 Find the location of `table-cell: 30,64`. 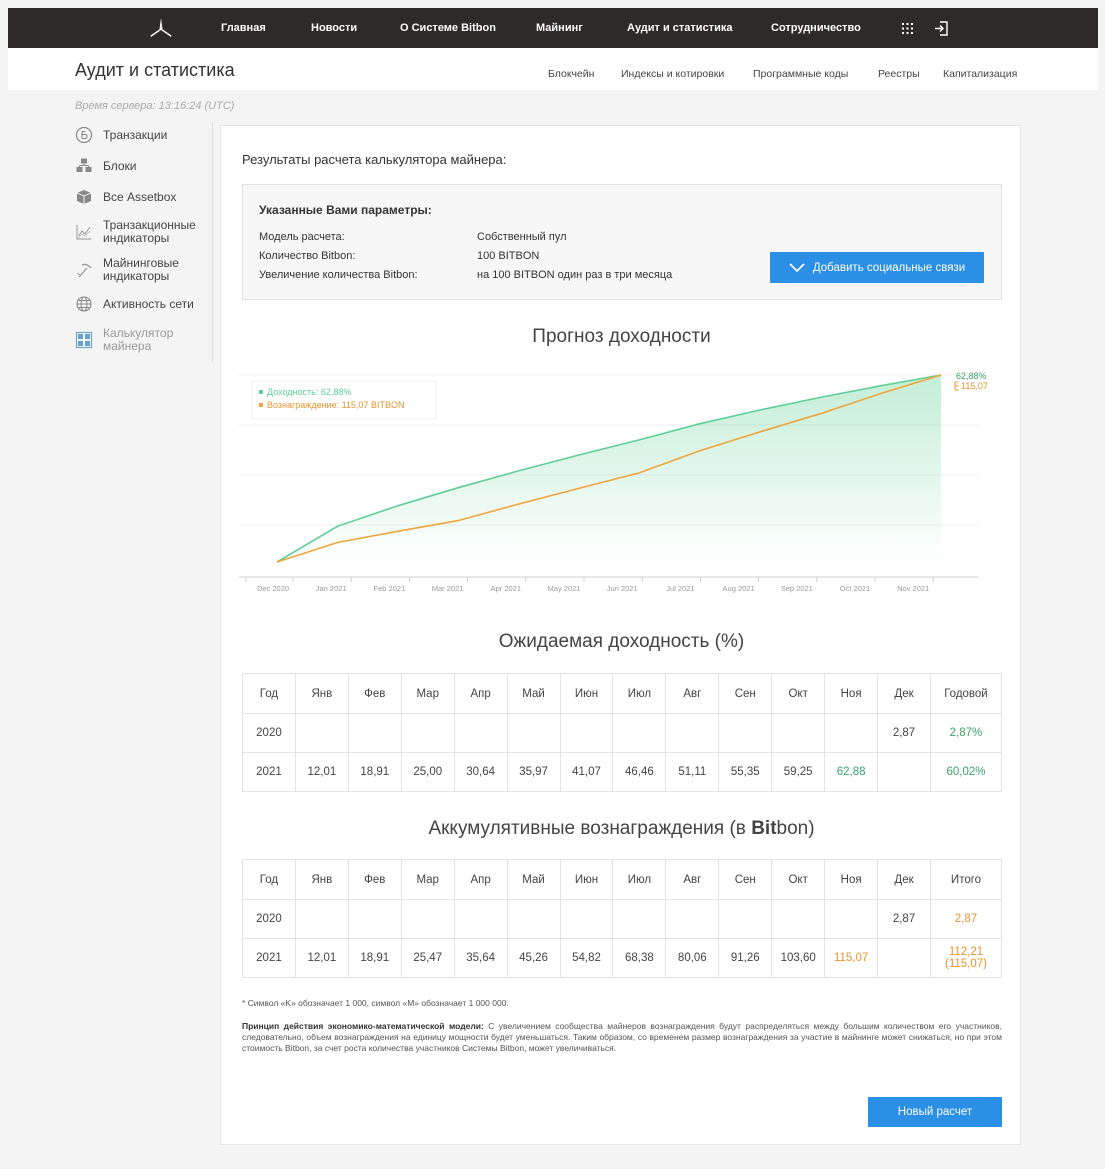

table-cell: 30,64 is located at coordinates (480, 772).